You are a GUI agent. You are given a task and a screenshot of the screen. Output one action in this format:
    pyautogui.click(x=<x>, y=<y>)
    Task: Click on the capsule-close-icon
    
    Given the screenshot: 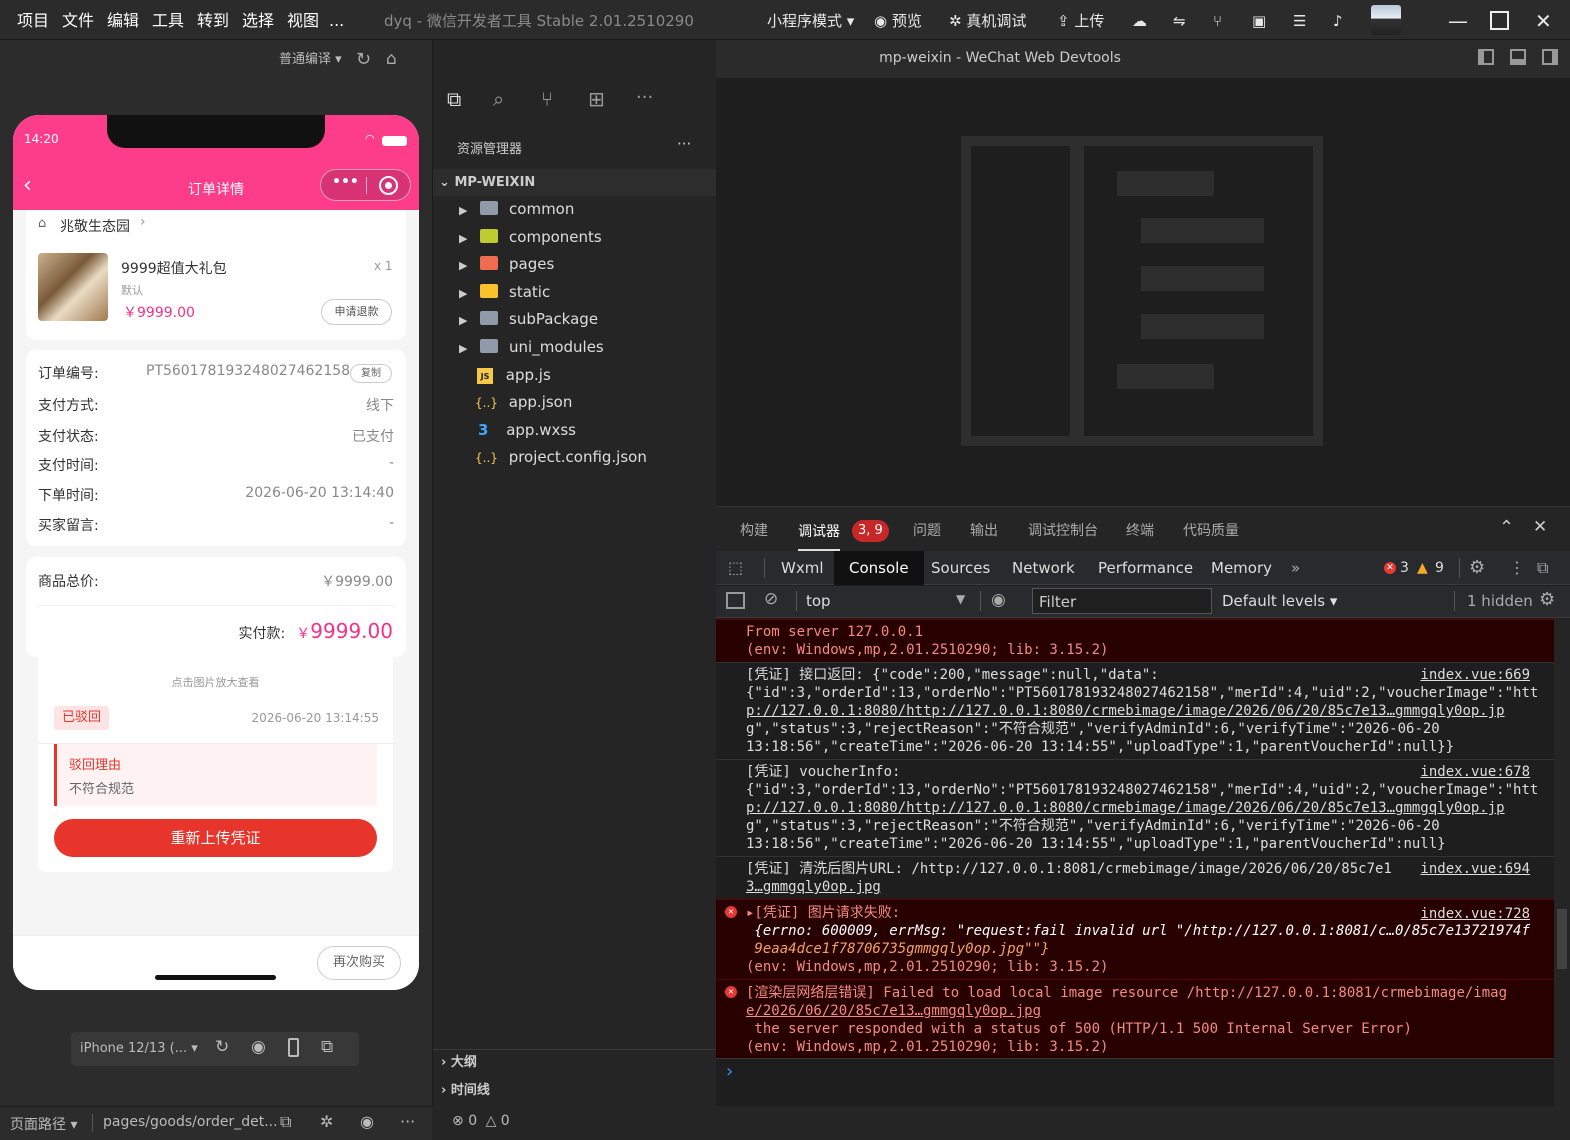 What is the action you would take?
    pyautogui.click(x=388, y=185)
    